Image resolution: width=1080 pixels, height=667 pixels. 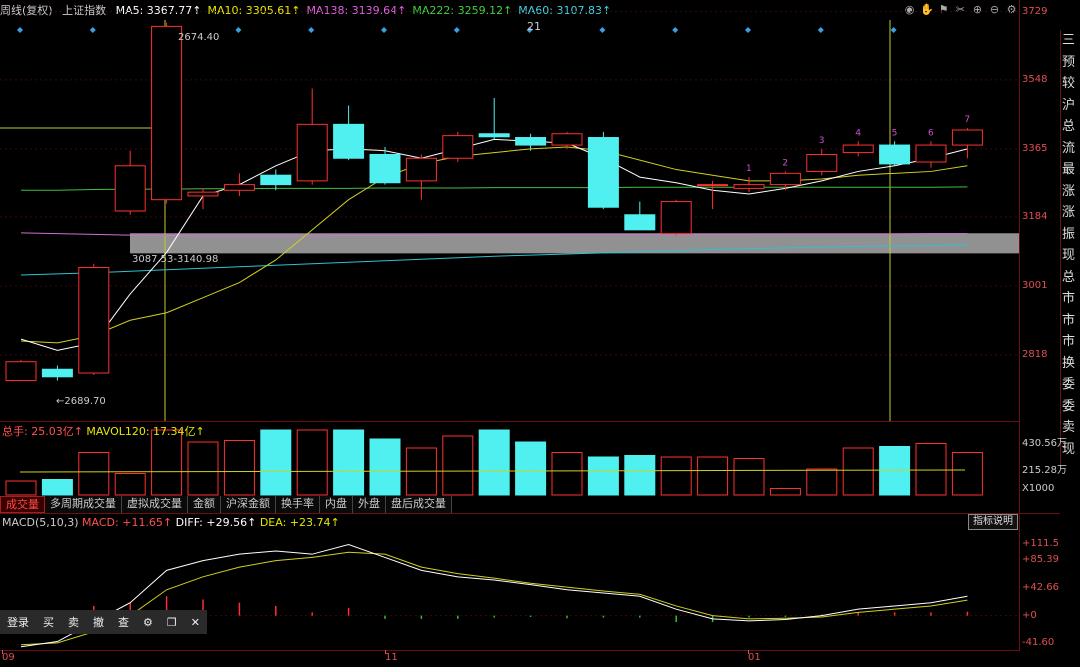 What do you see at coordinates (83, 504) in the screenshot?
I see `tab-1: 多周期成交量` at bounding box center [83, 504].